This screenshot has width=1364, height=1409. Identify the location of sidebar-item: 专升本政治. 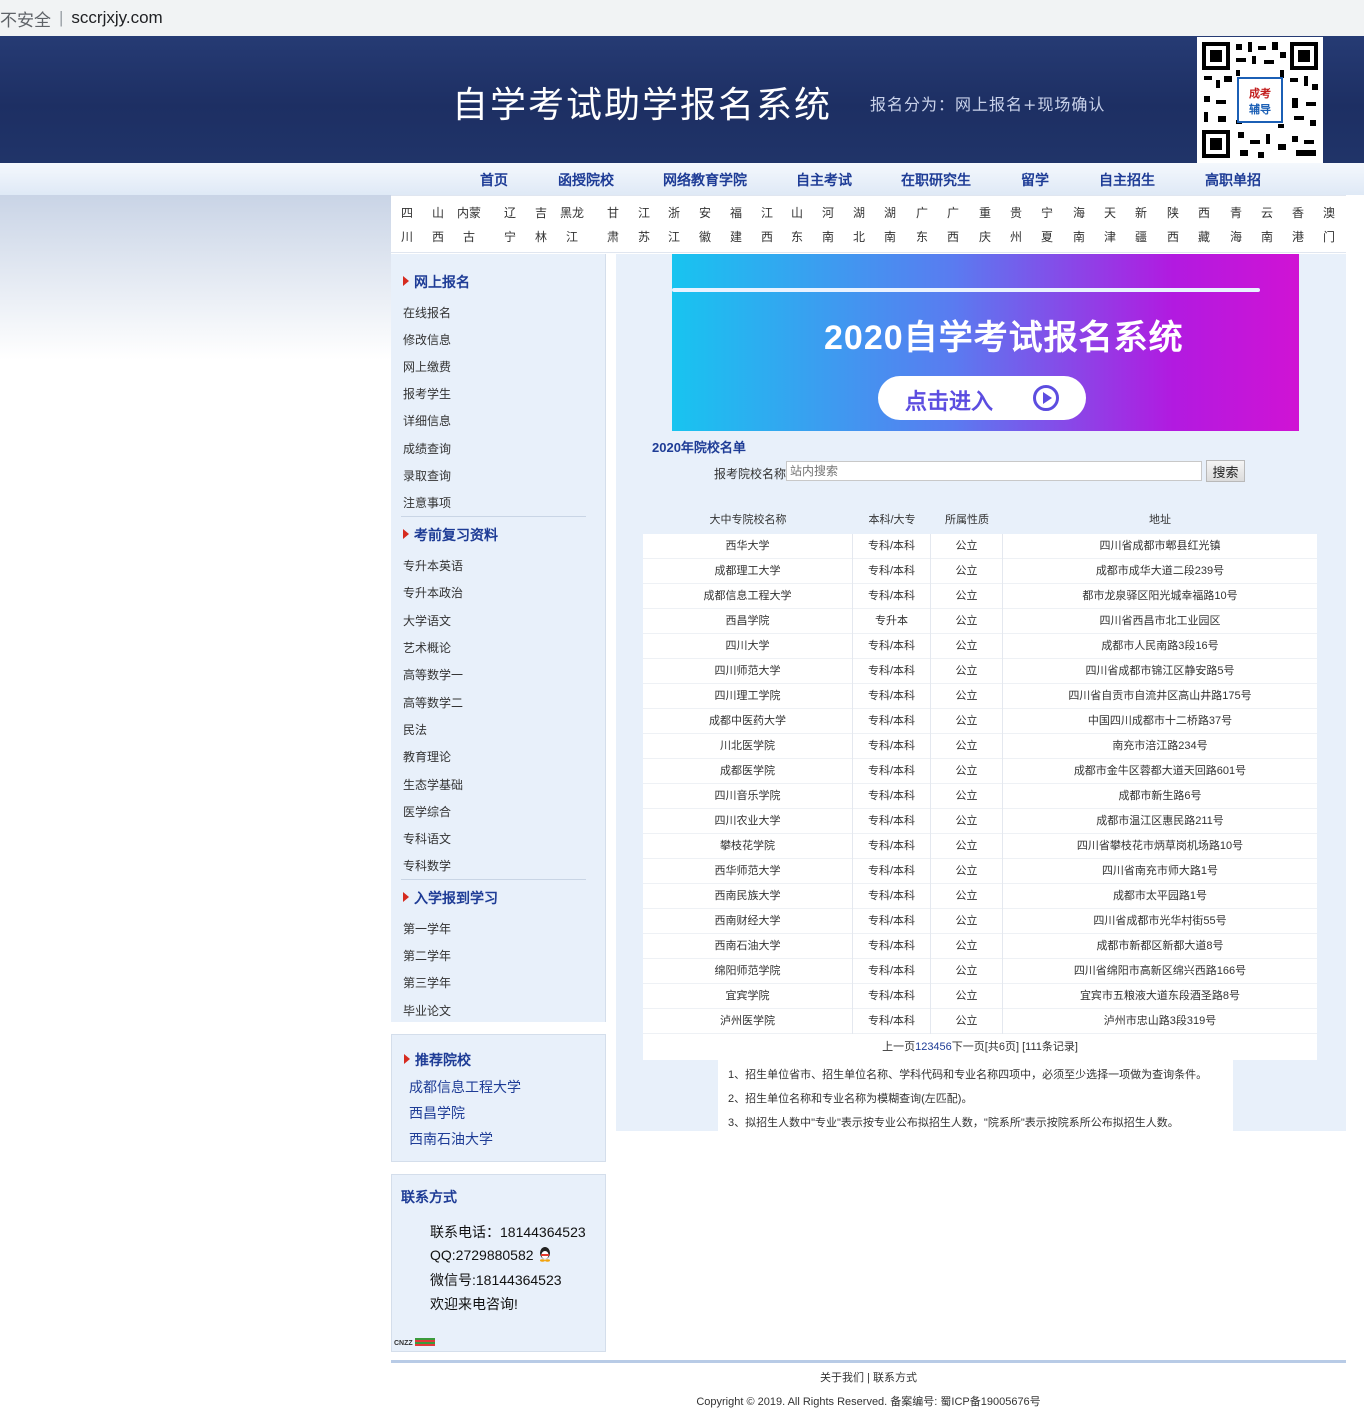
(433, 592).